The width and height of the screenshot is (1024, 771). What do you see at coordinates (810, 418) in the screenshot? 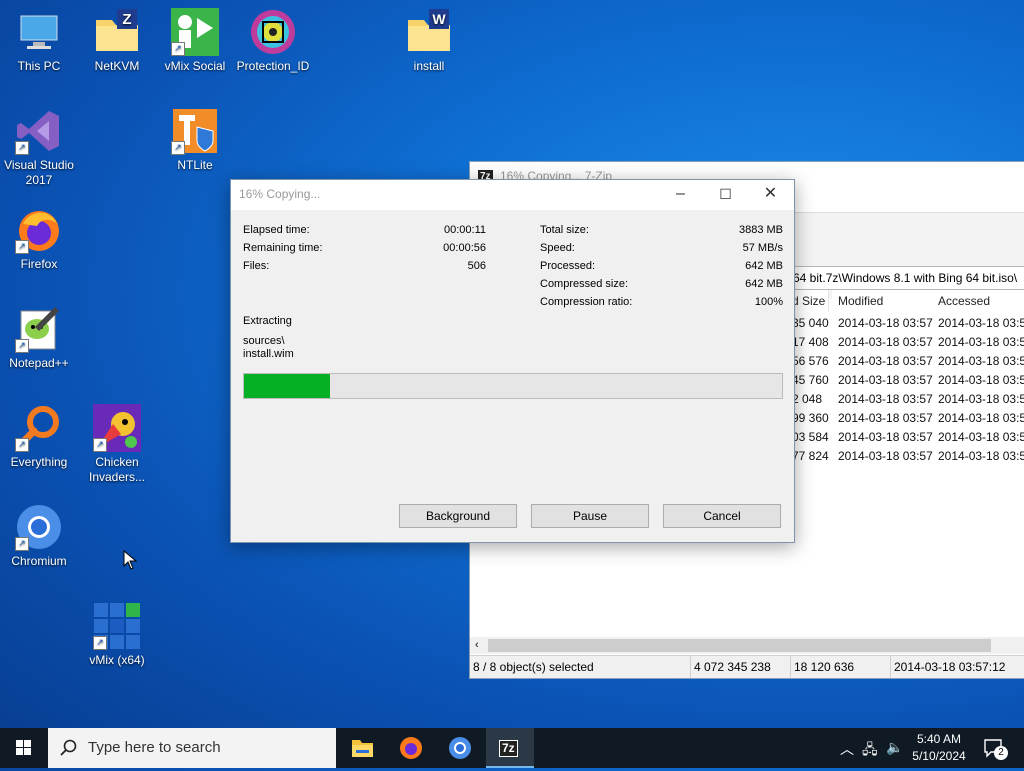
I see `cell-size: 99 360` at bounding box center [810, 418].